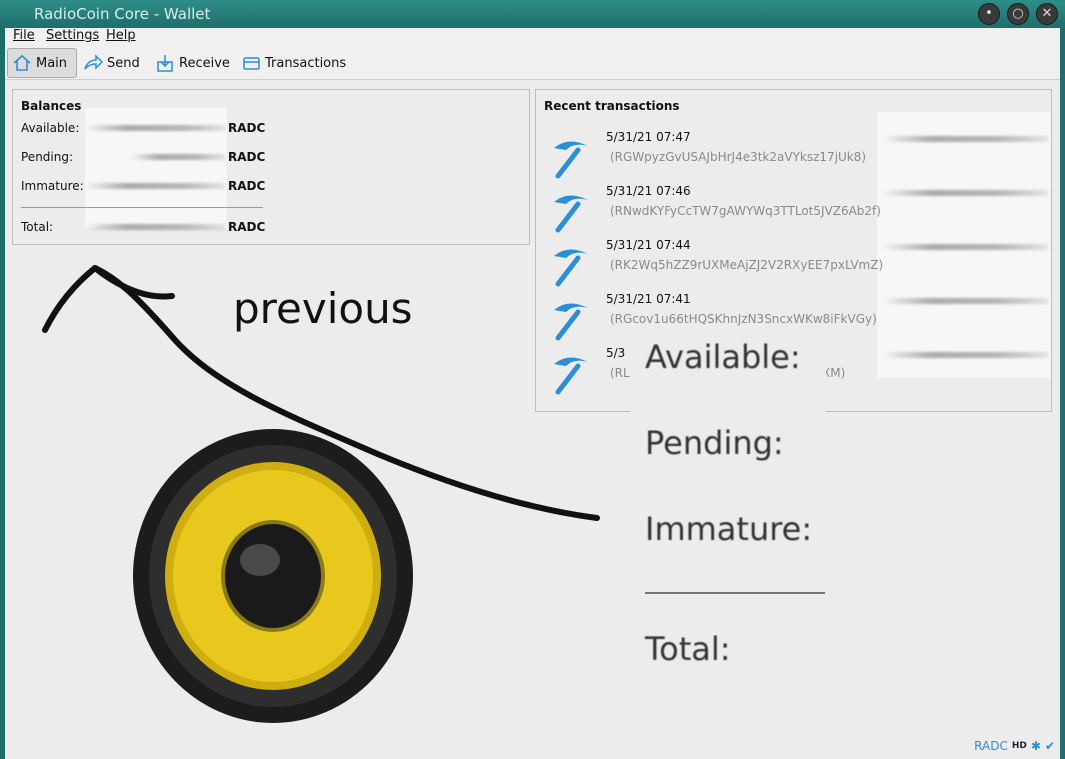 The image size is (1065, 759). Describe the element at coordinates (532, 63) in the screenshot. I see `toolbar: Main Send Receive Transactions` at that location.